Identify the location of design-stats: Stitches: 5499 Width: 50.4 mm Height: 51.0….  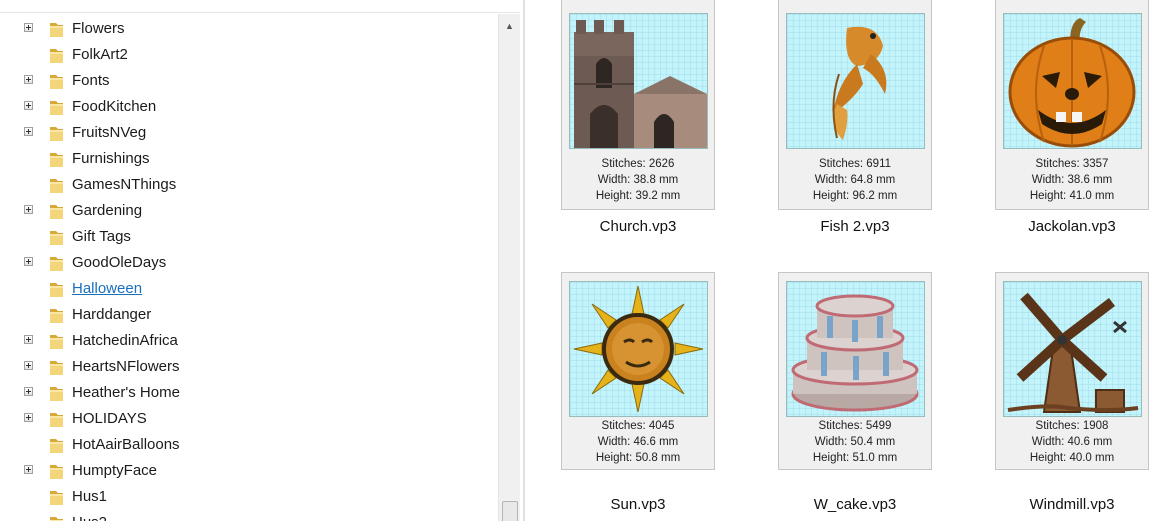
(855, 442).